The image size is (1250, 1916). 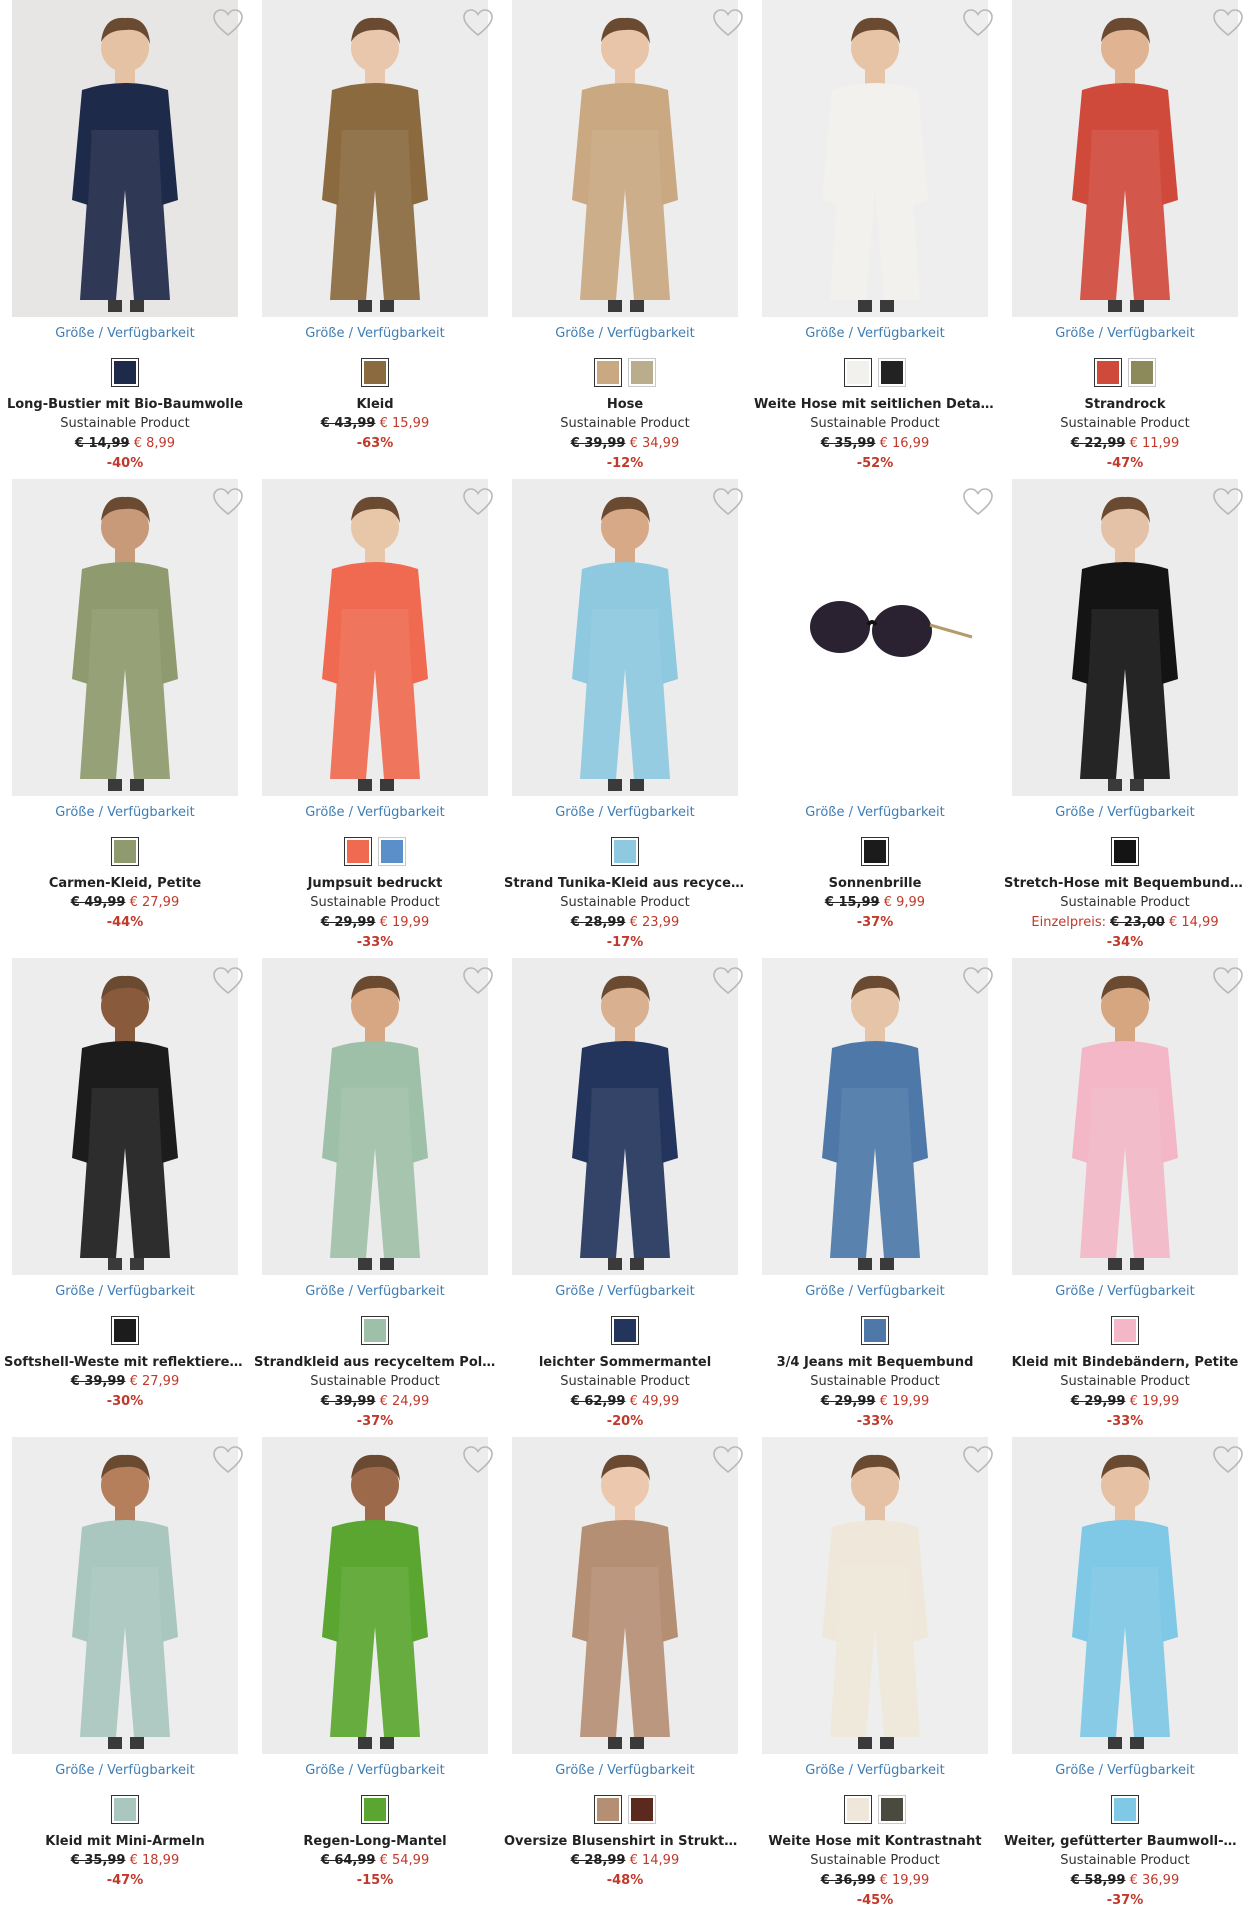 What do you see at coordinates (1125, 1362) in the screenshot?
I see `product-name: Kleid mit Bindebändern, Petite` at bounding box center [1125, 1362].